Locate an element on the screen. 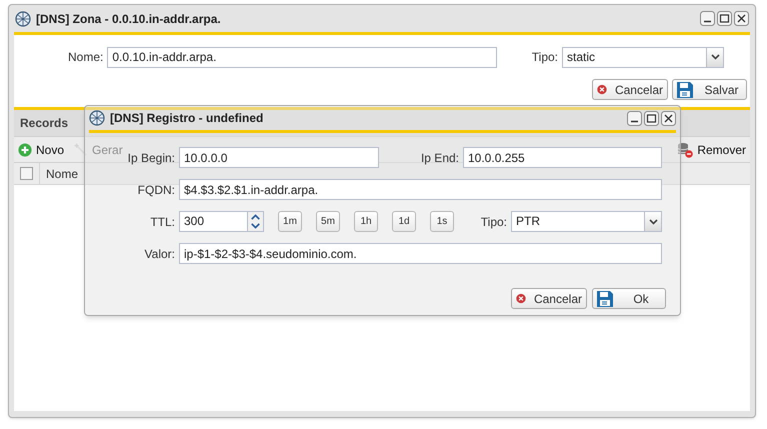  ttl-preset-button: 1d is located at coordinates (404, 221).